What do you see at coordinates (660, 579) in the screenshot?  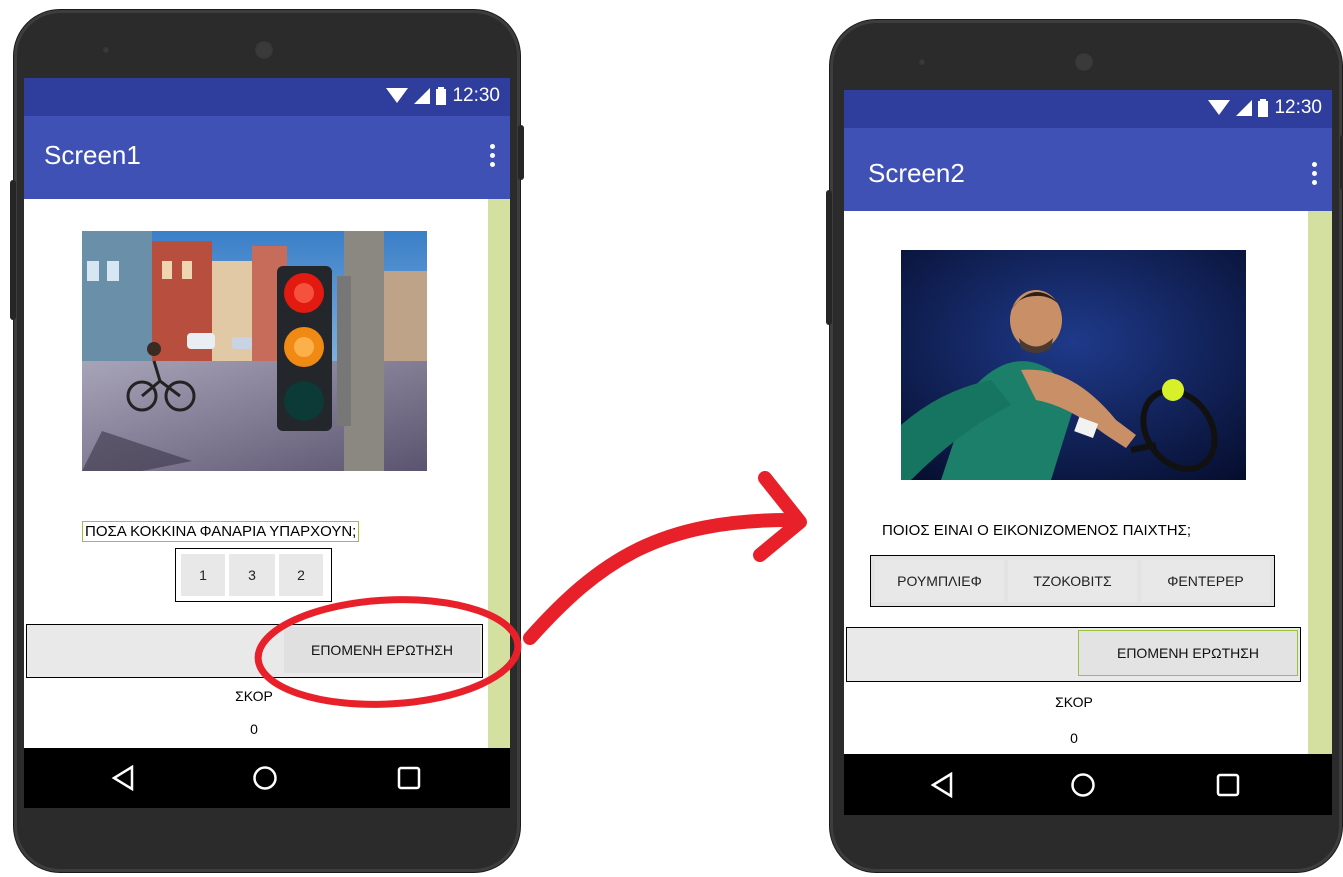 I see `transition-arrow-annotation` at bounding box center [660, 579].